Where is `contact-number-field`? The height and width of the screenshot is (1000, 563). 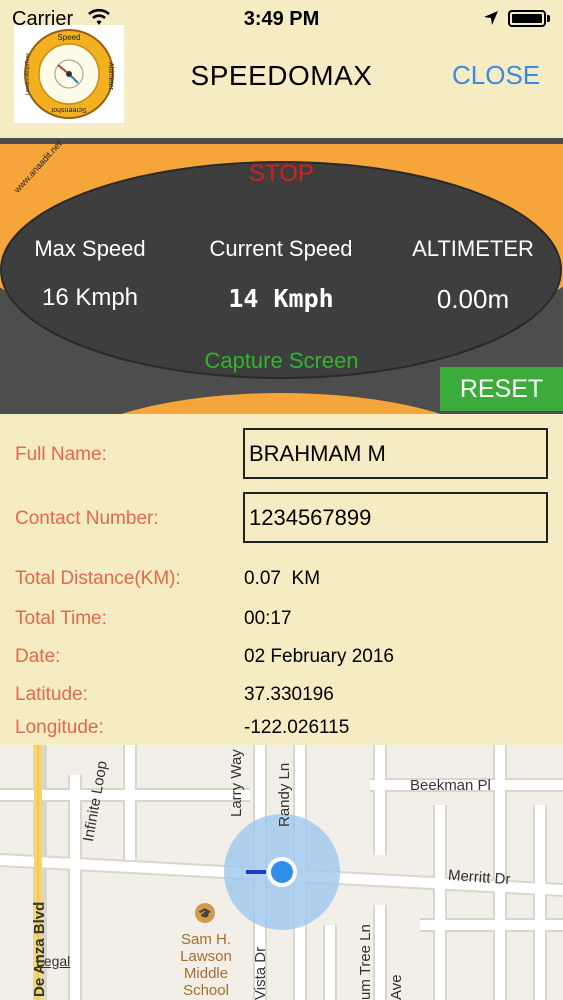 contact-number-field is located at coordinates (395, 517).